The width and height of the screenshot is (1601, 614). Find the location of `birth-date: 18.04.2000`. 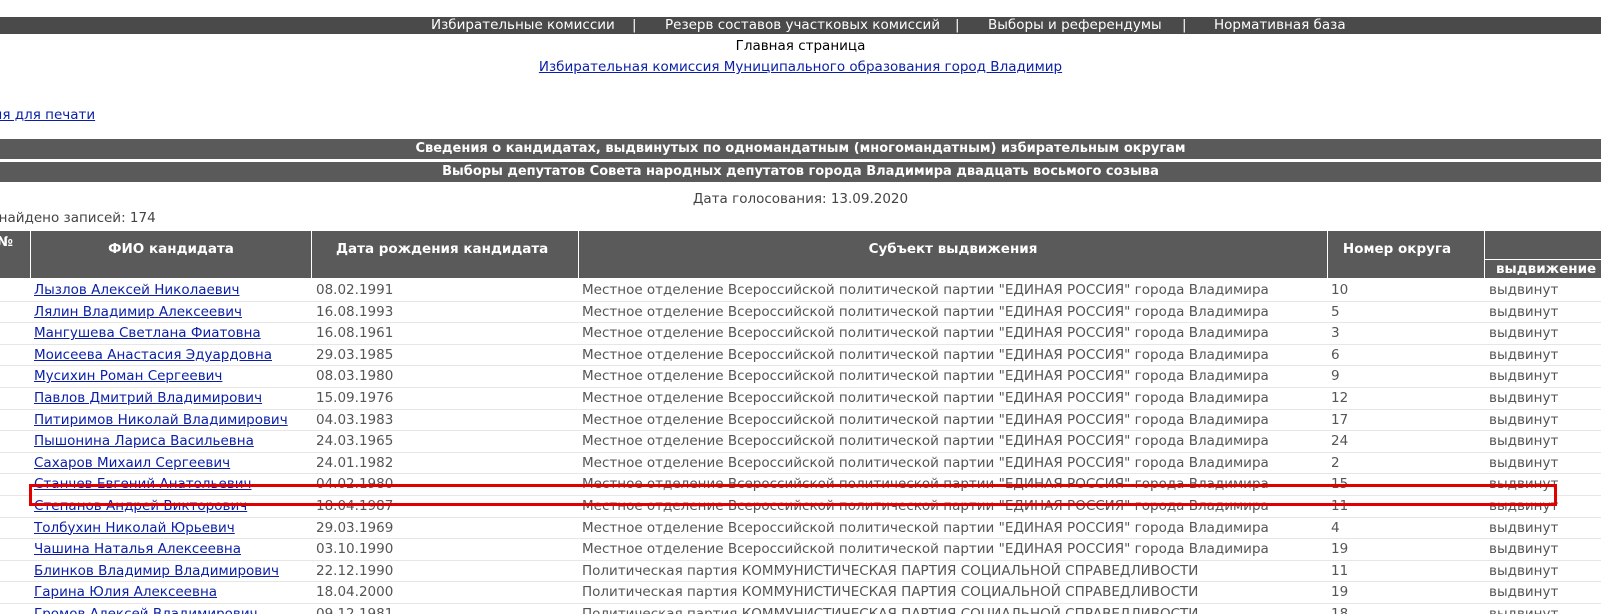

birth-date: 18.04.2000 is located at coordinates (355, 592).